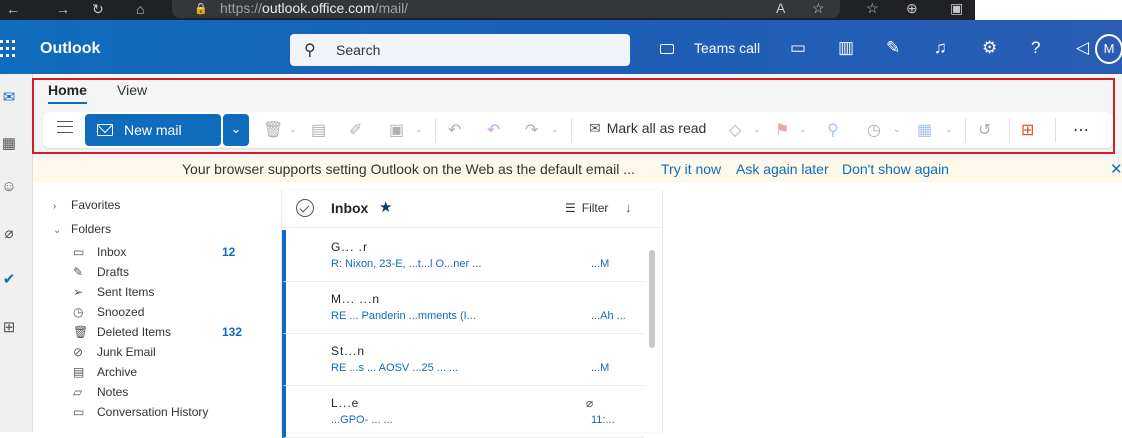 The width and height of the screenshot is (1122, 438). I want to click on help-icon: ?, so click(1035, 48).